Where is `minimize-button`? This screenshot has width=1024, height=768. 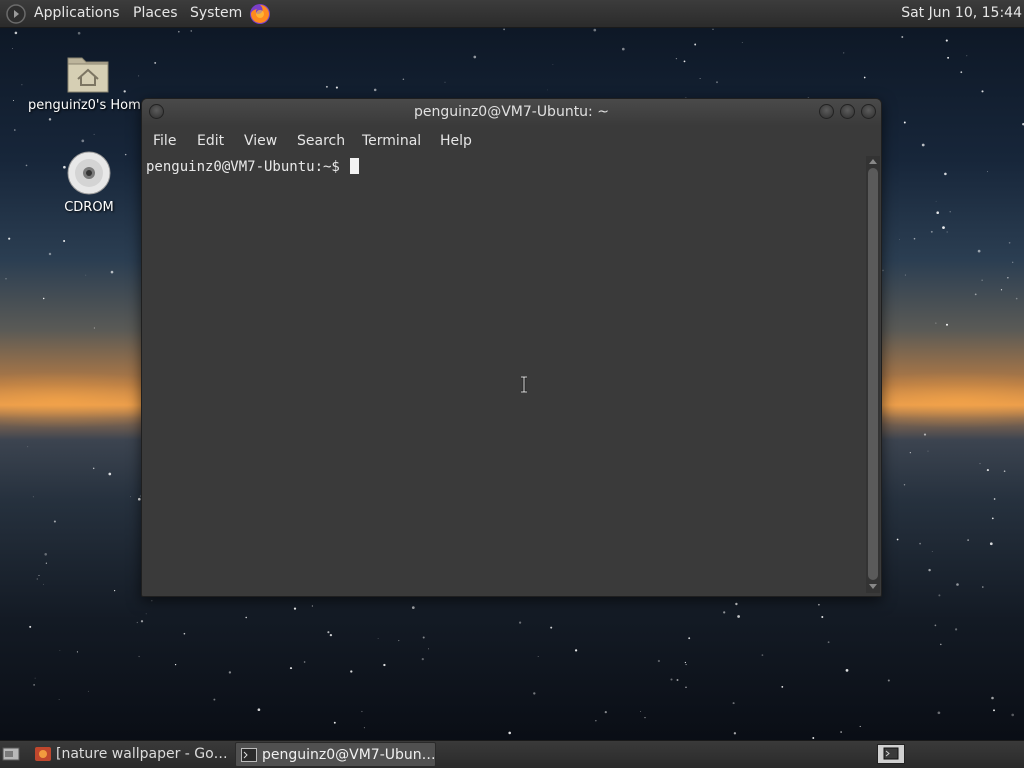 minimize-button is located at coordinates (826, 111).